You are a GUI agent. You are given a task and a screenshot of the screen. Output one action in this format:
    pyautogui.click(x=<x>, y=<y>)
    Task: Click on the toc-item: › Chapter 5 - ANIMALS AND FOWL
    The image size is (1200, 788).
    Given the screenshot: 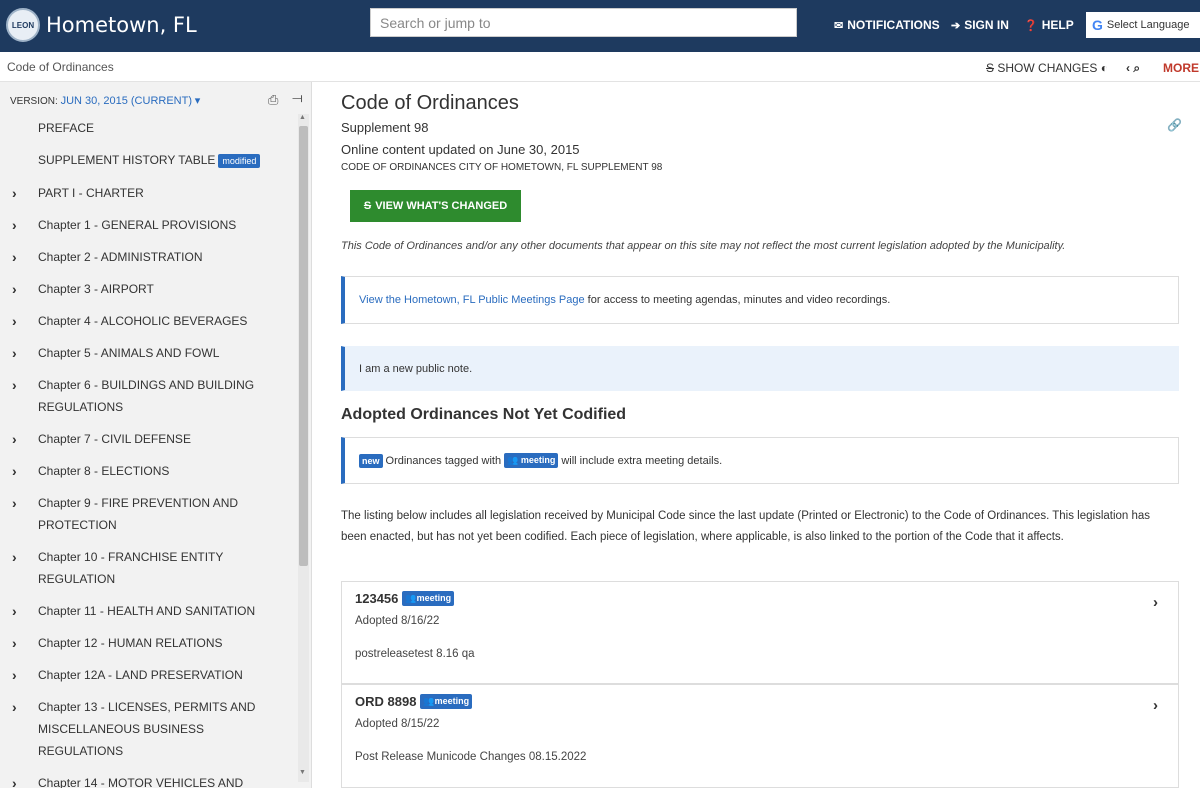 What is the action you would take?
    pyautogui.click(x=148, y=353)
    